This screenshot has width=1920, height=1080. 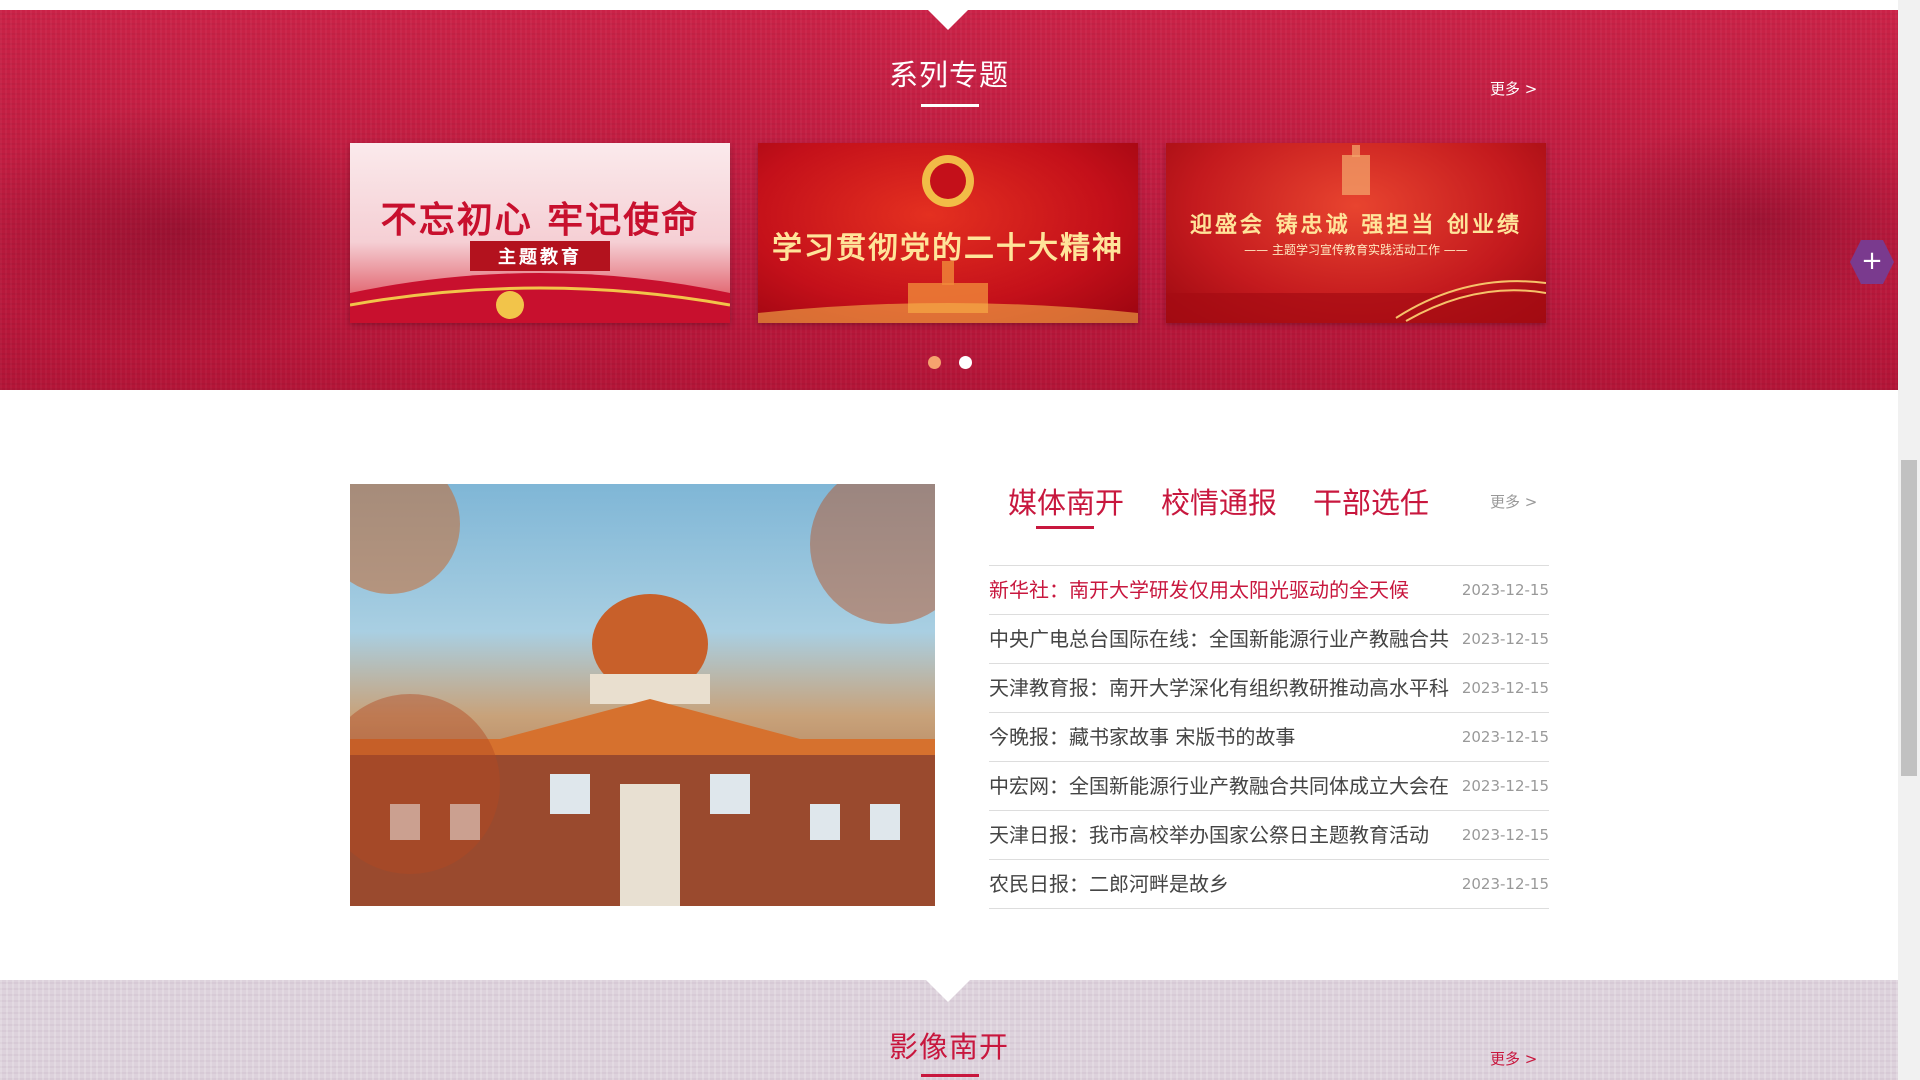 I want to click on news-item: 中央广电总台国际在线：全国新能源行业产教融合共 2023-12-15, so click(x=1269, y=639).